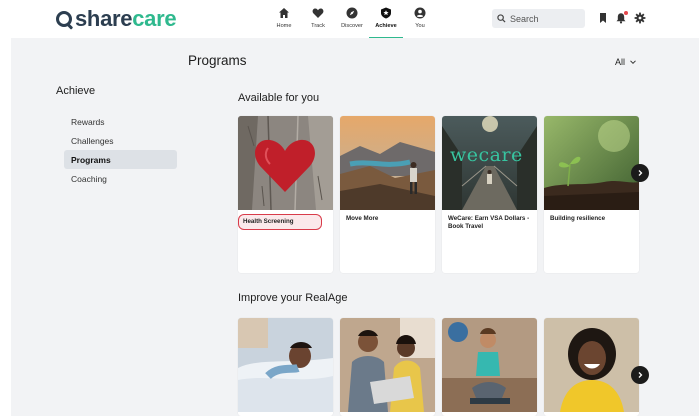  I want to click on card-image-yoga-woman, so click(489, 365).